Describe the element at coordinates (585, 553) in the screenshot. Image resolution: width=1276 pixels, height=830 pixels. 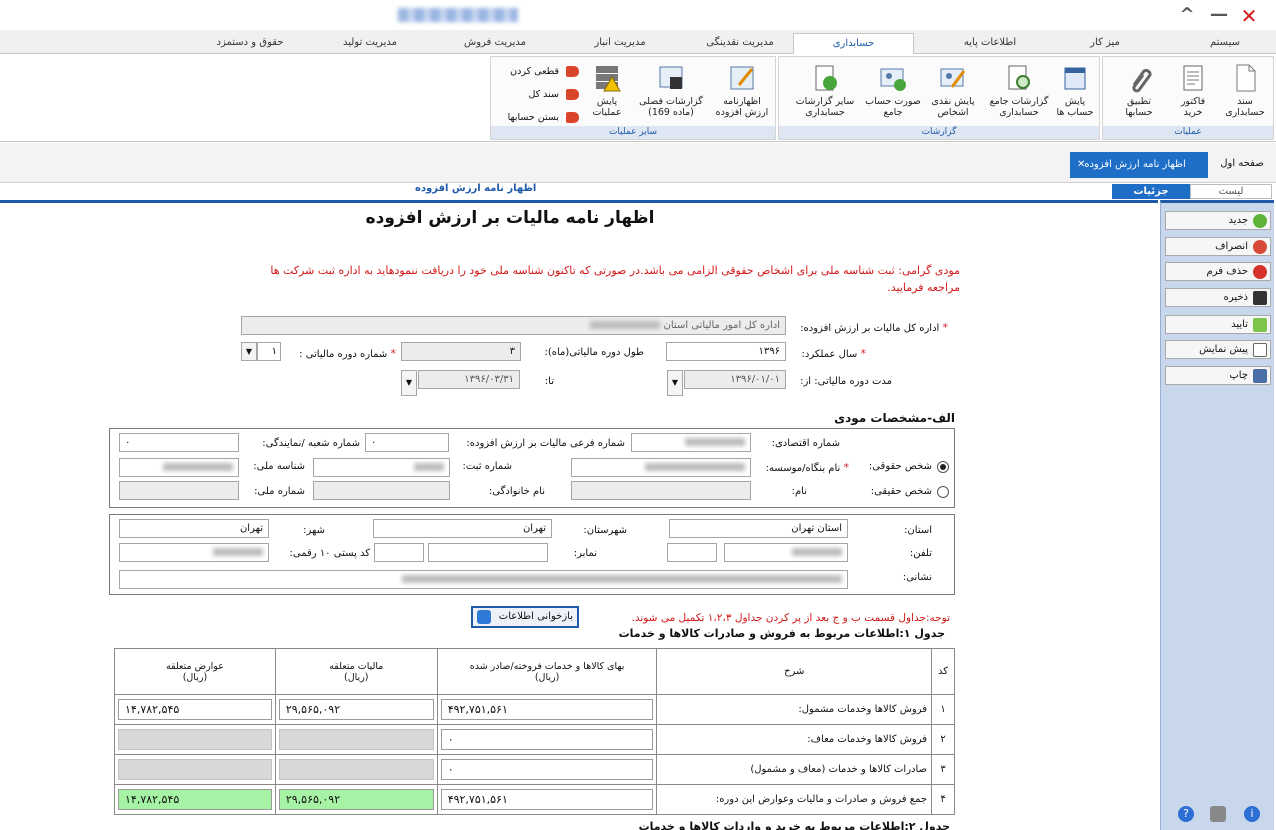
I see `fax-label: نمابر:` at that location.